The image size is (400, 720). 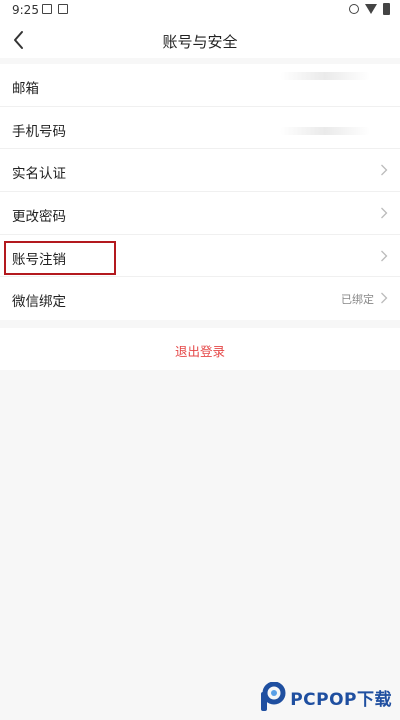 I want to click on settings-item-email: 邮箱, so click(x=200, y=85).